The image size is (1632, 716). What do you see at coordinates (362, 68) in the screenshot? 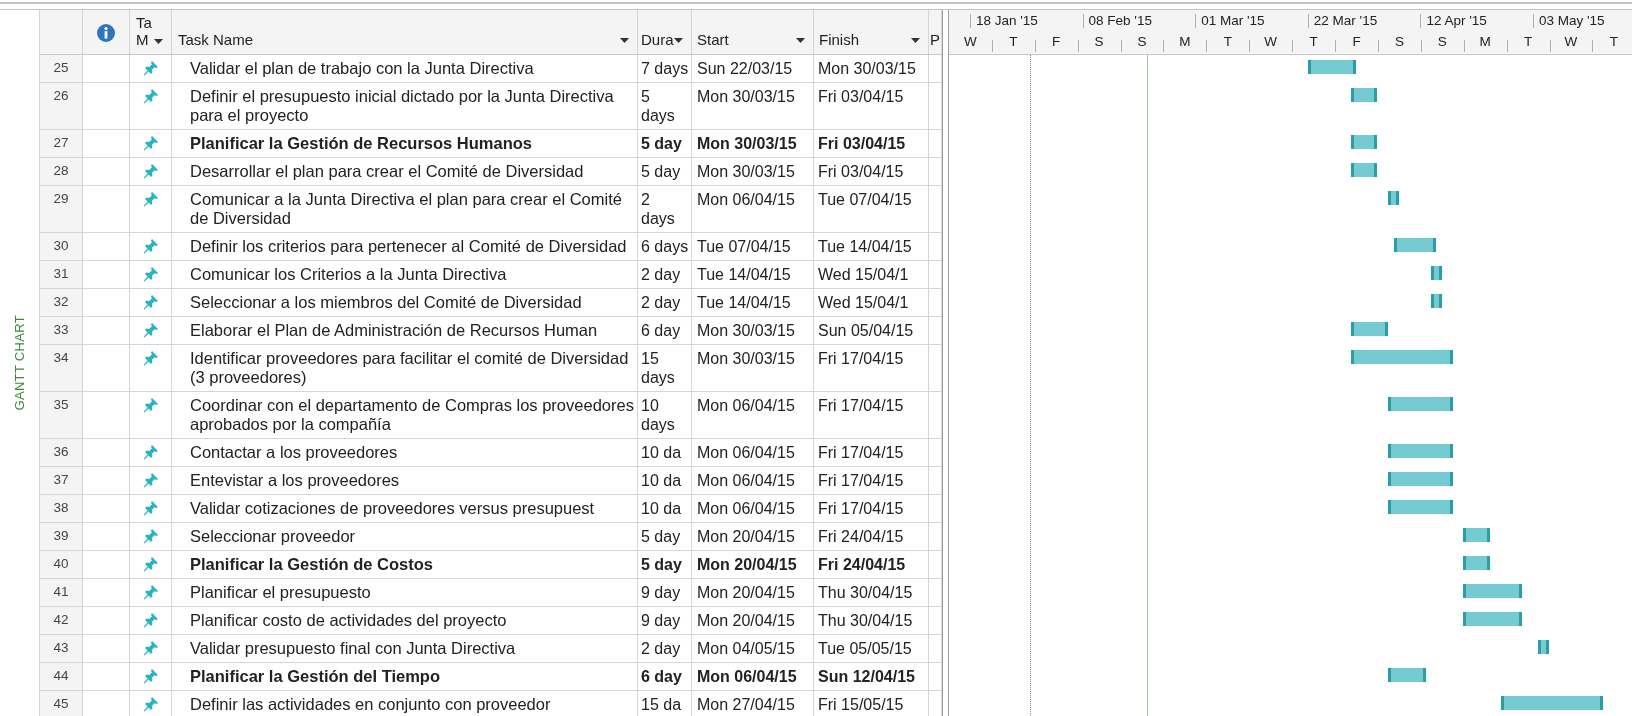
I see `task-name-cell-text: Validar el plan de trabajo con la Junta Directiva` at bounding box center [362, 68].